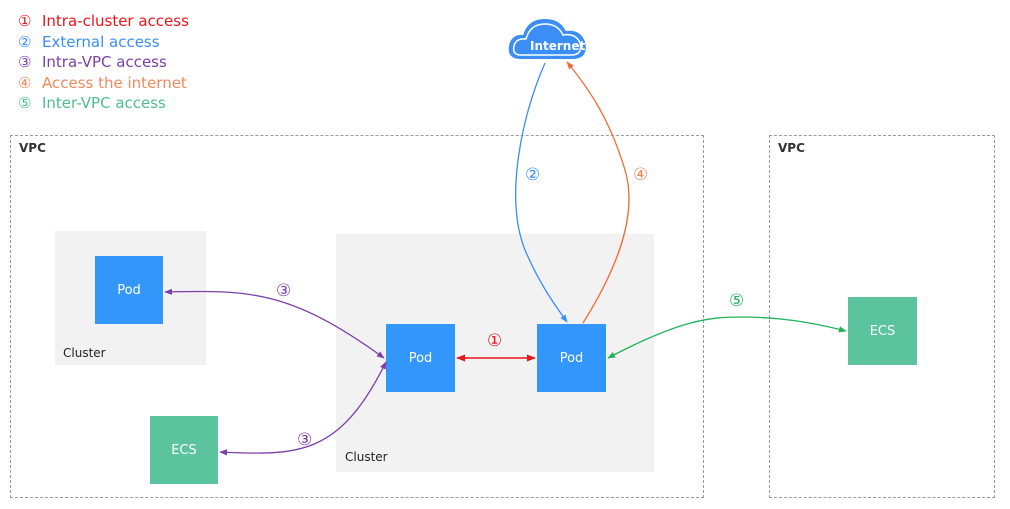 This screenshot has width=1010, height=509. I want to click on marker-intra-vpc-ecs: ③, so click(305, 440).